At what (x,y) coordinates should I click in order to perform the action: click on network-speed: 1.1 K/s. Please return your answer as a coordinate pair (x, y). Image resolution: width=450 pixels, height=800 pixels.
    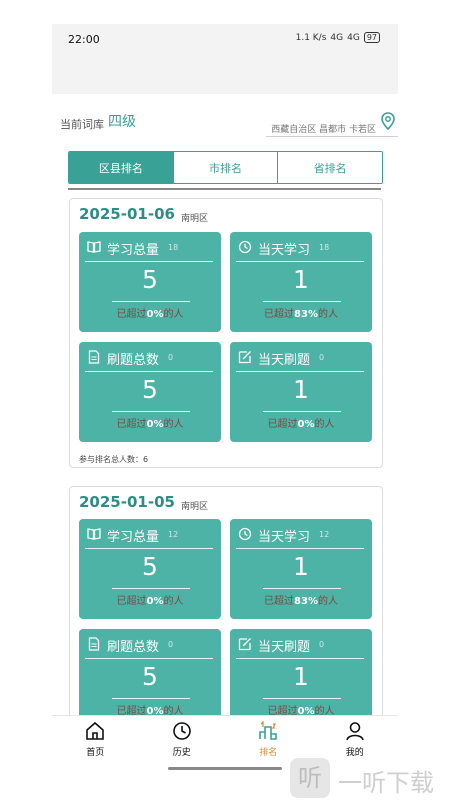
    Looking at the image, I should click on (311, 37).